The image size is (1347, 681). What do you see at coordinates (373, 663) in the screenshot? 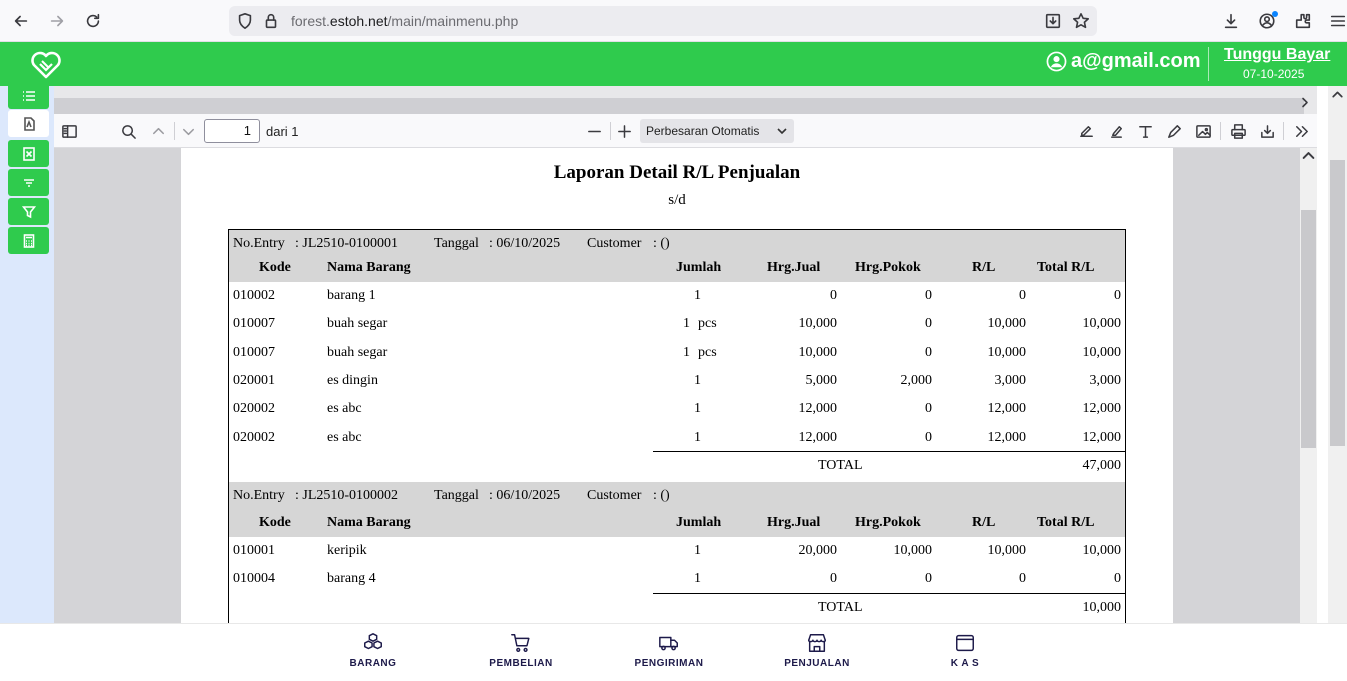
I see `nav-label: BARANG` at bounding box center [373, 663].